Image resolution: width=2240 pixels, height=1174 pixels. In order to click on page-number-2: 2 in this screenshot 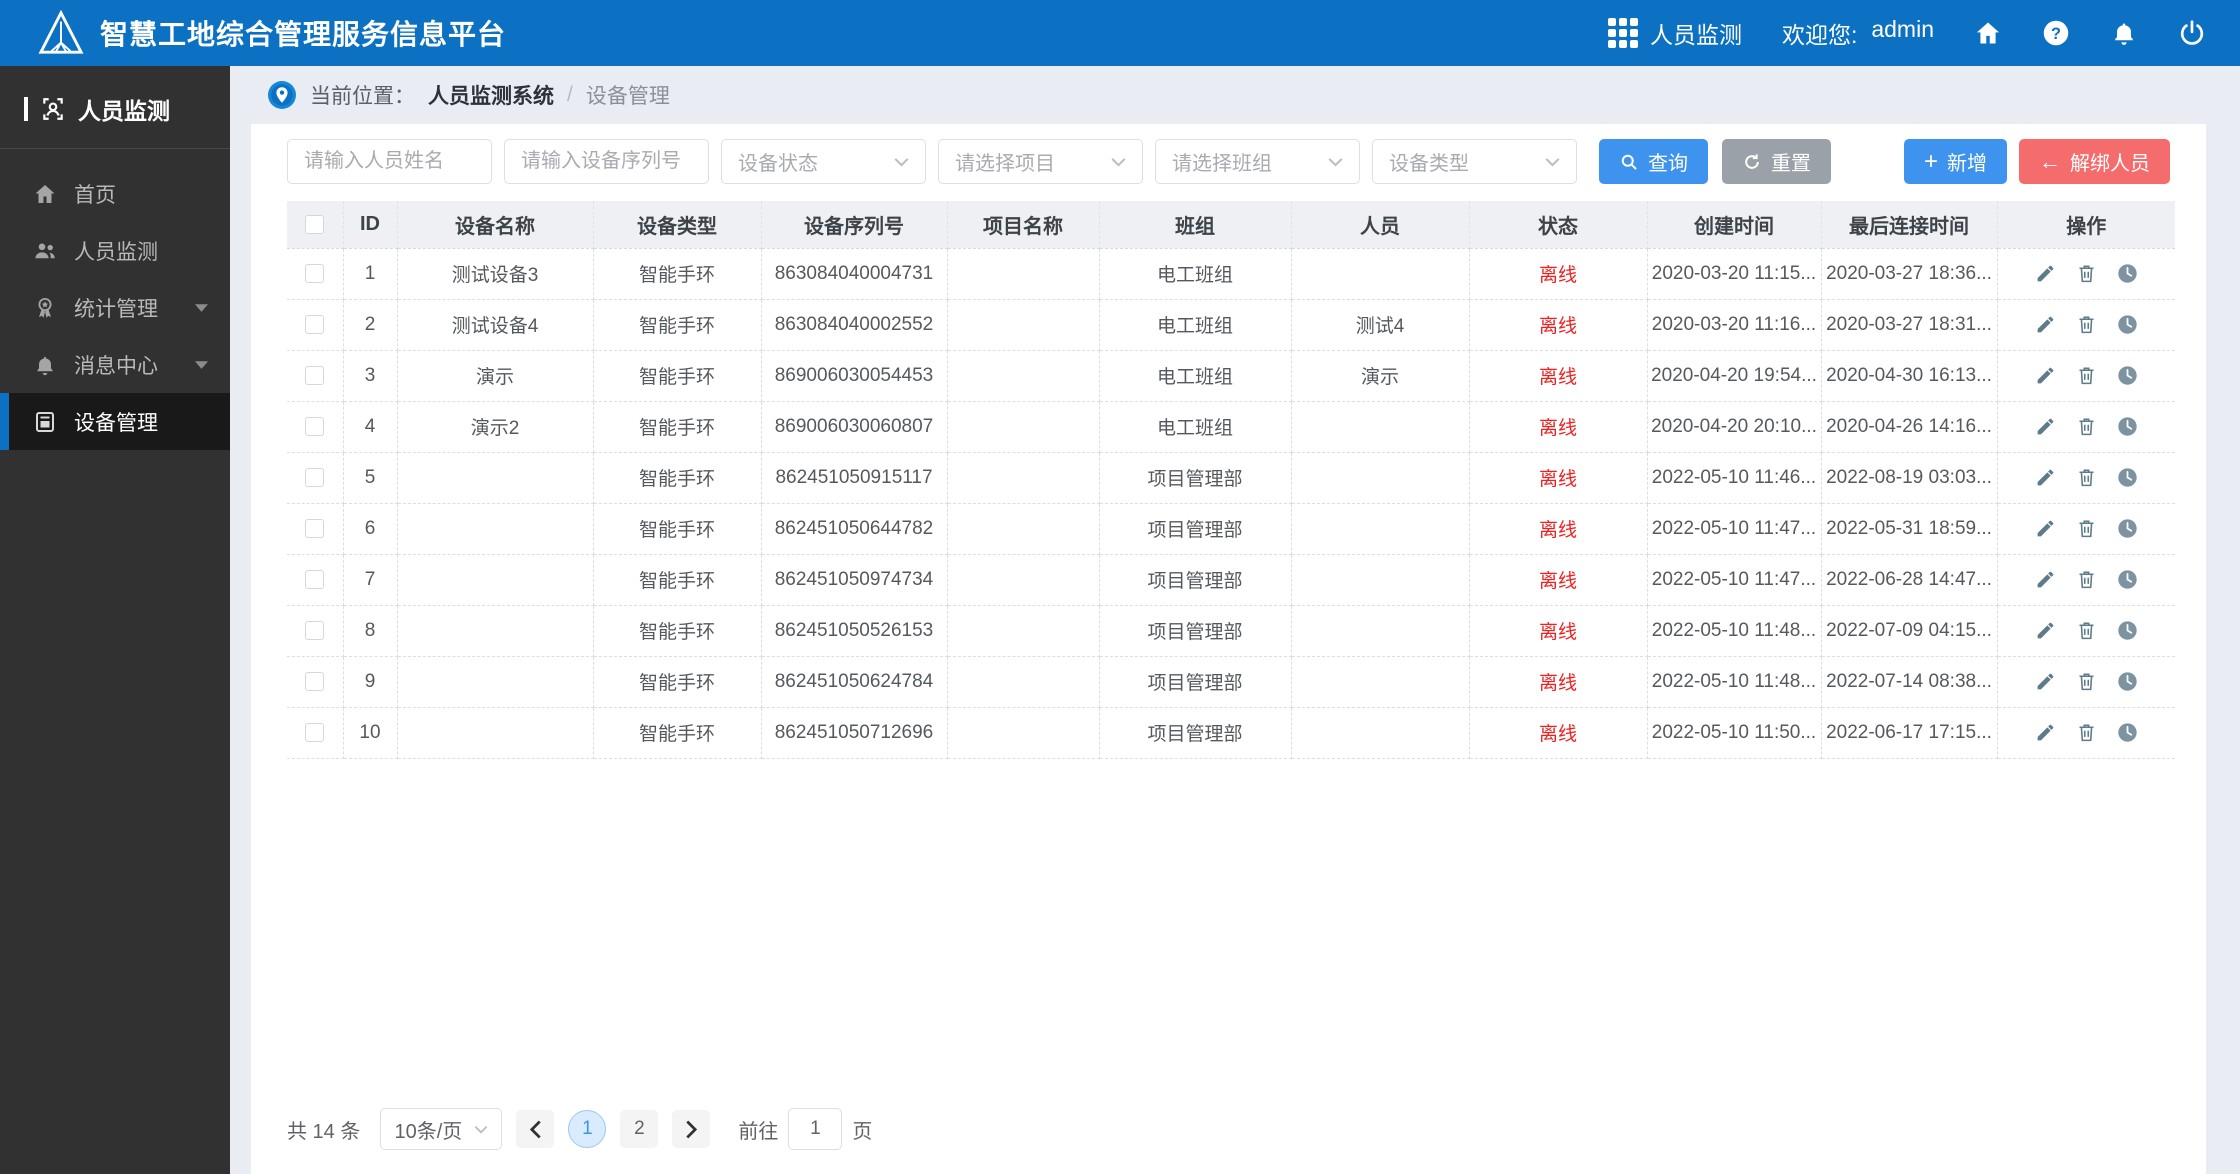, I will do `click(639, 1129)`.